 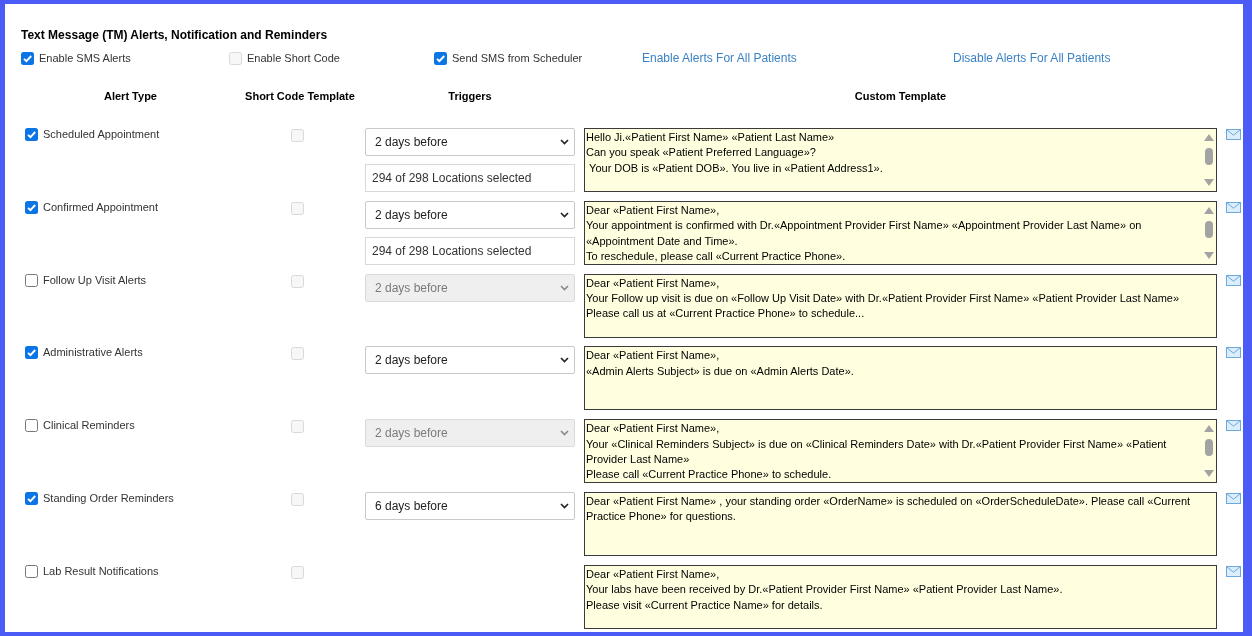 I want to click on alert-type-label: Clinical Reminders, so click(x=89, y=426).